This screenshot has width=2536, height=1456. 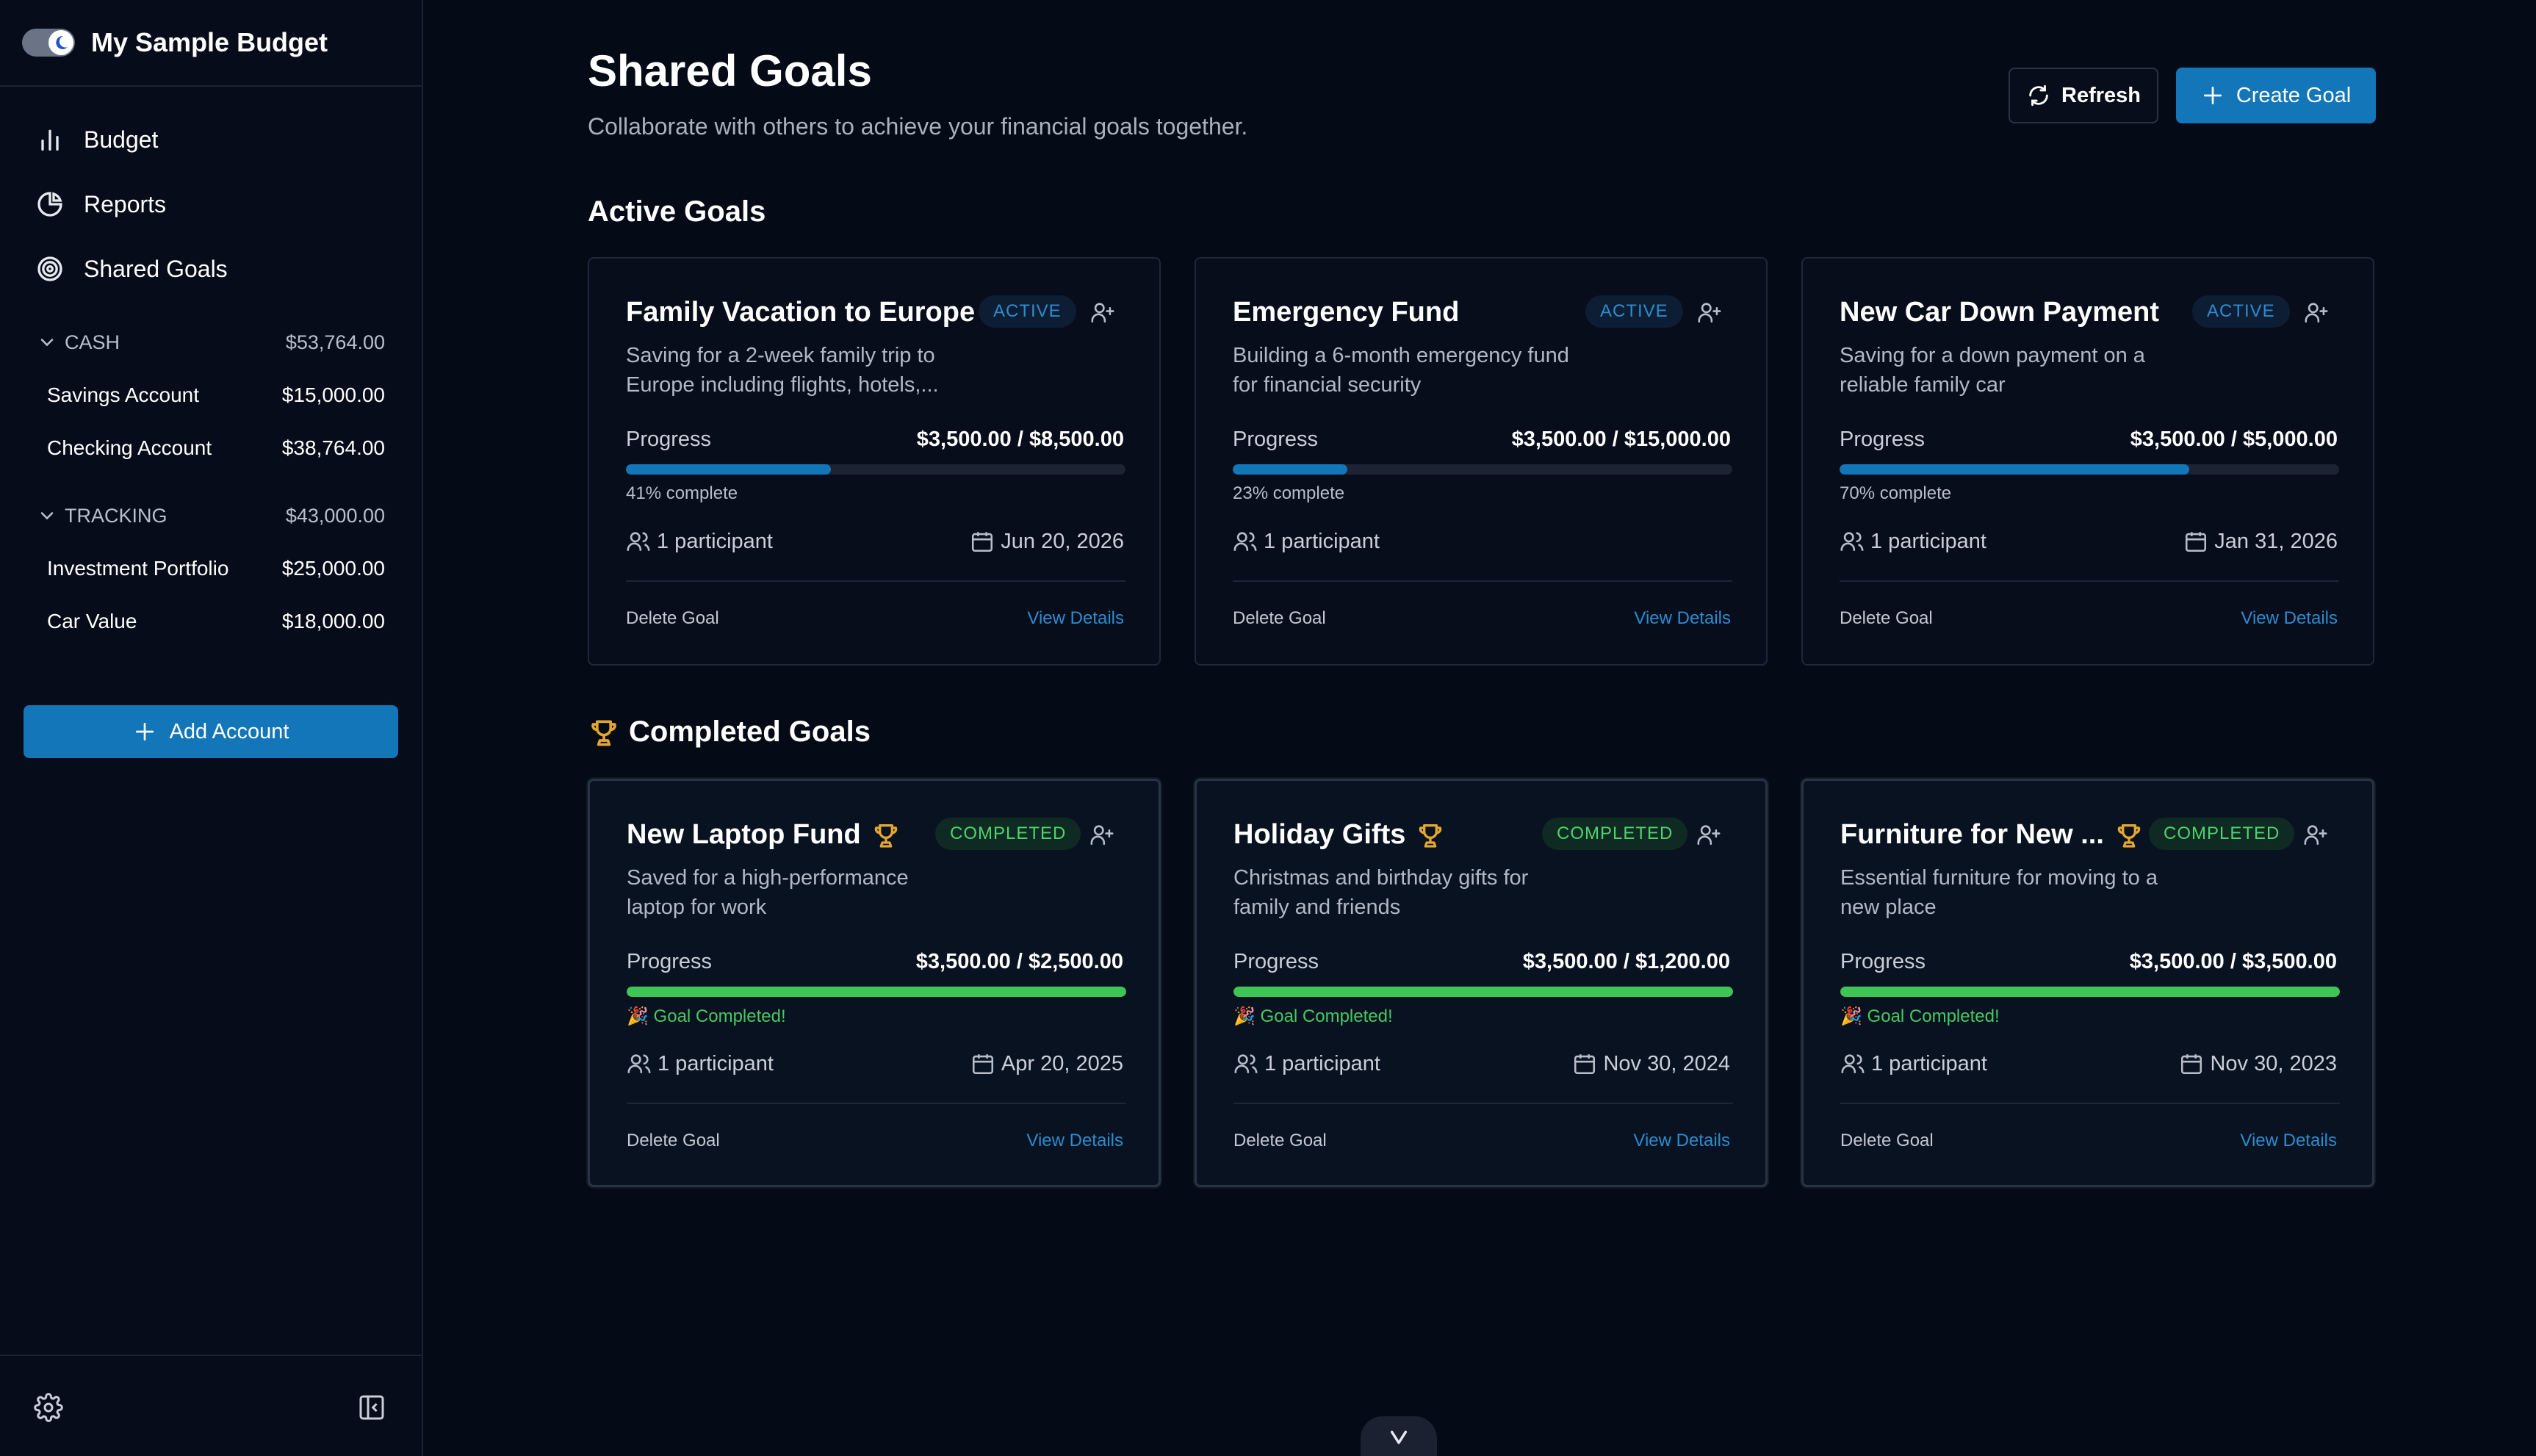 I want to click on sidebar-item-label: Reports, so click(x=125, y=204).